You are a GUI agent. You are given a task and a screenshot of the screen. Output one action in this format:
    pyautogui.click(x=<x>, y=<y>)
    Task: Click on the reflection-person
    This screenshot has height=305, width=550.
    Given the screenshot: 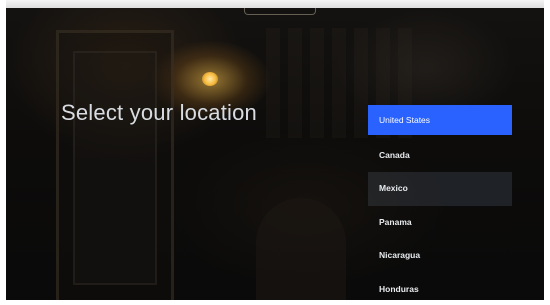 What is the action you would take?
    pyautogui.click(x=301, y=249)
    